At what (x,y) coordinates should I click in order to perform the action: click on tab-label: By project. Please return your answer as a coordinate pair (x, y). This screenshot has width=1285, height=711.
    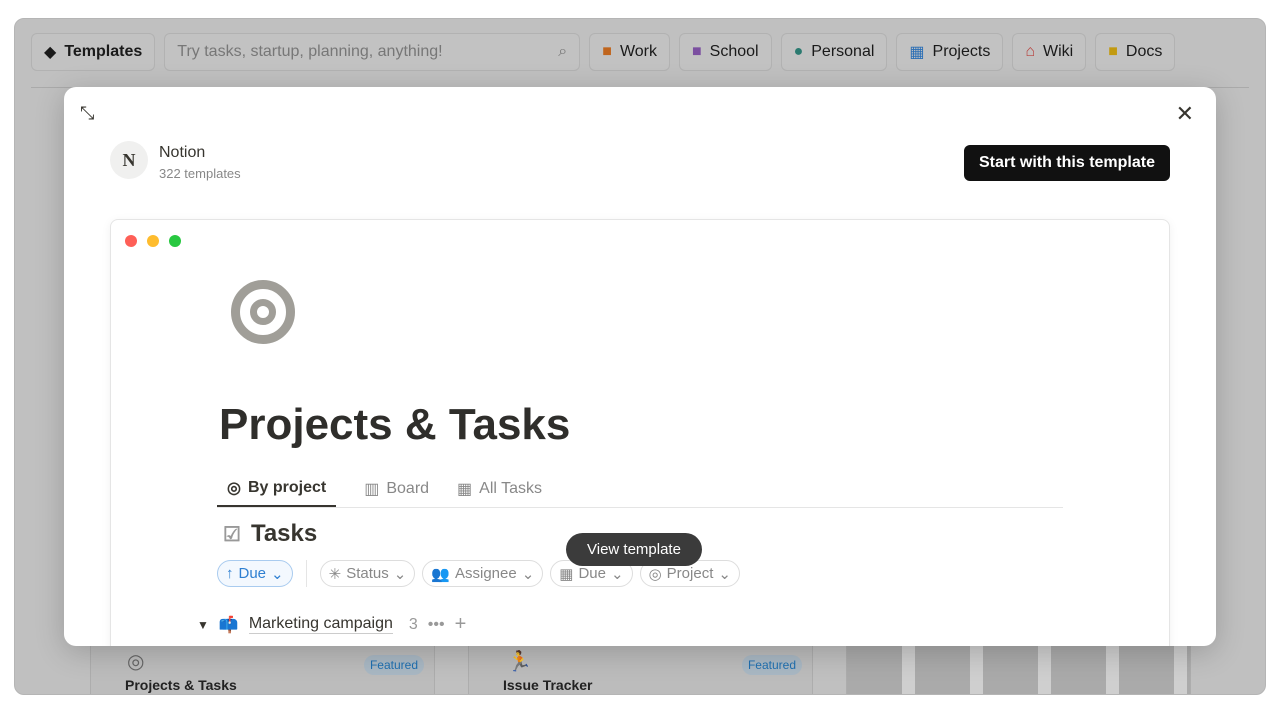
    Looking at the image, I should click on (287, 487).